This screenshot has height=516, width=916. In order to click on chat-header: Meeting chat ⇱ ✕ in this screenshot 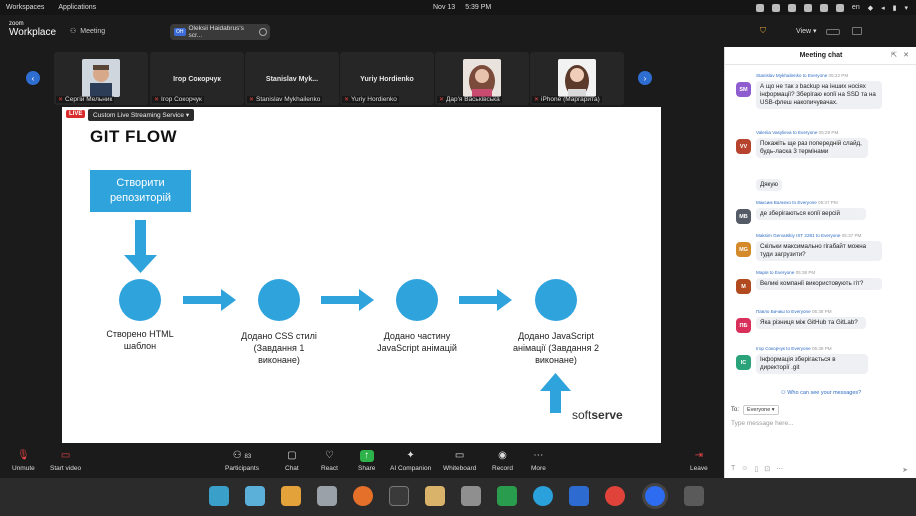, I will do `click(820, 56)`.